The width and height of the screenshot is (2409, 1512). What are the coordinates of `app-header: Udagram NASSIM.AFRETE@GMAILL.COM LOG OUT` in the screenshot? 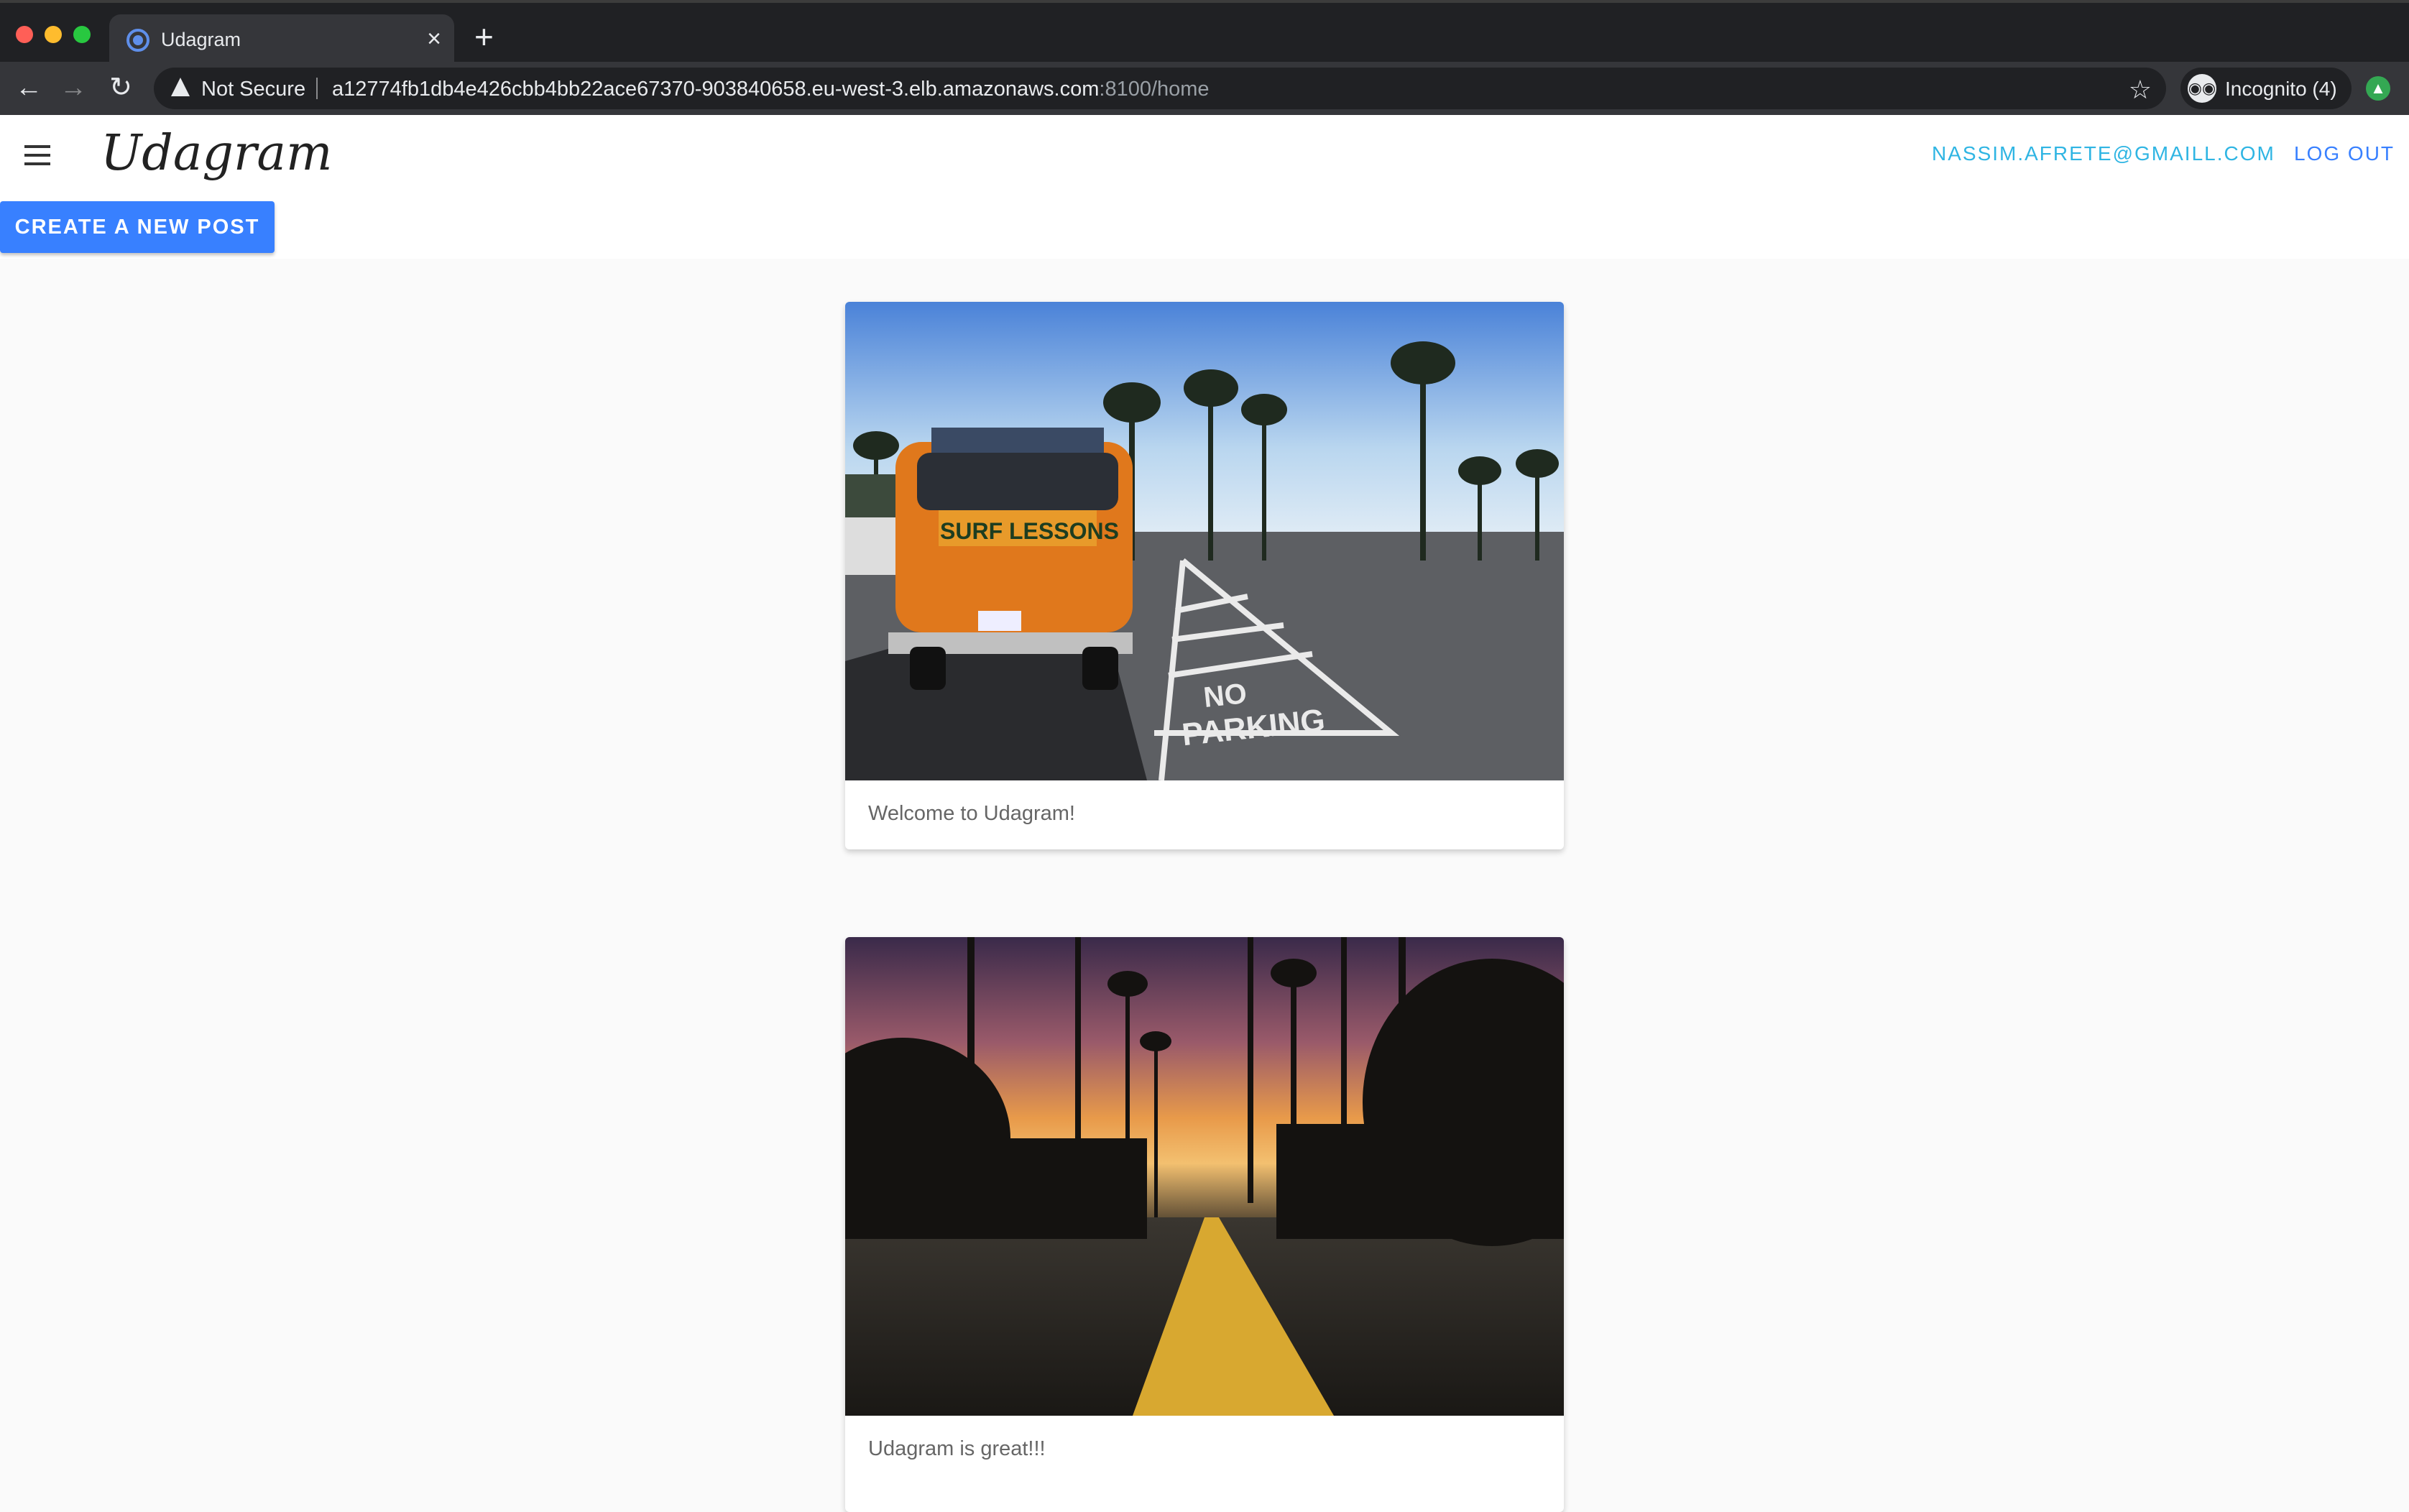 It's located at (1204, 155).